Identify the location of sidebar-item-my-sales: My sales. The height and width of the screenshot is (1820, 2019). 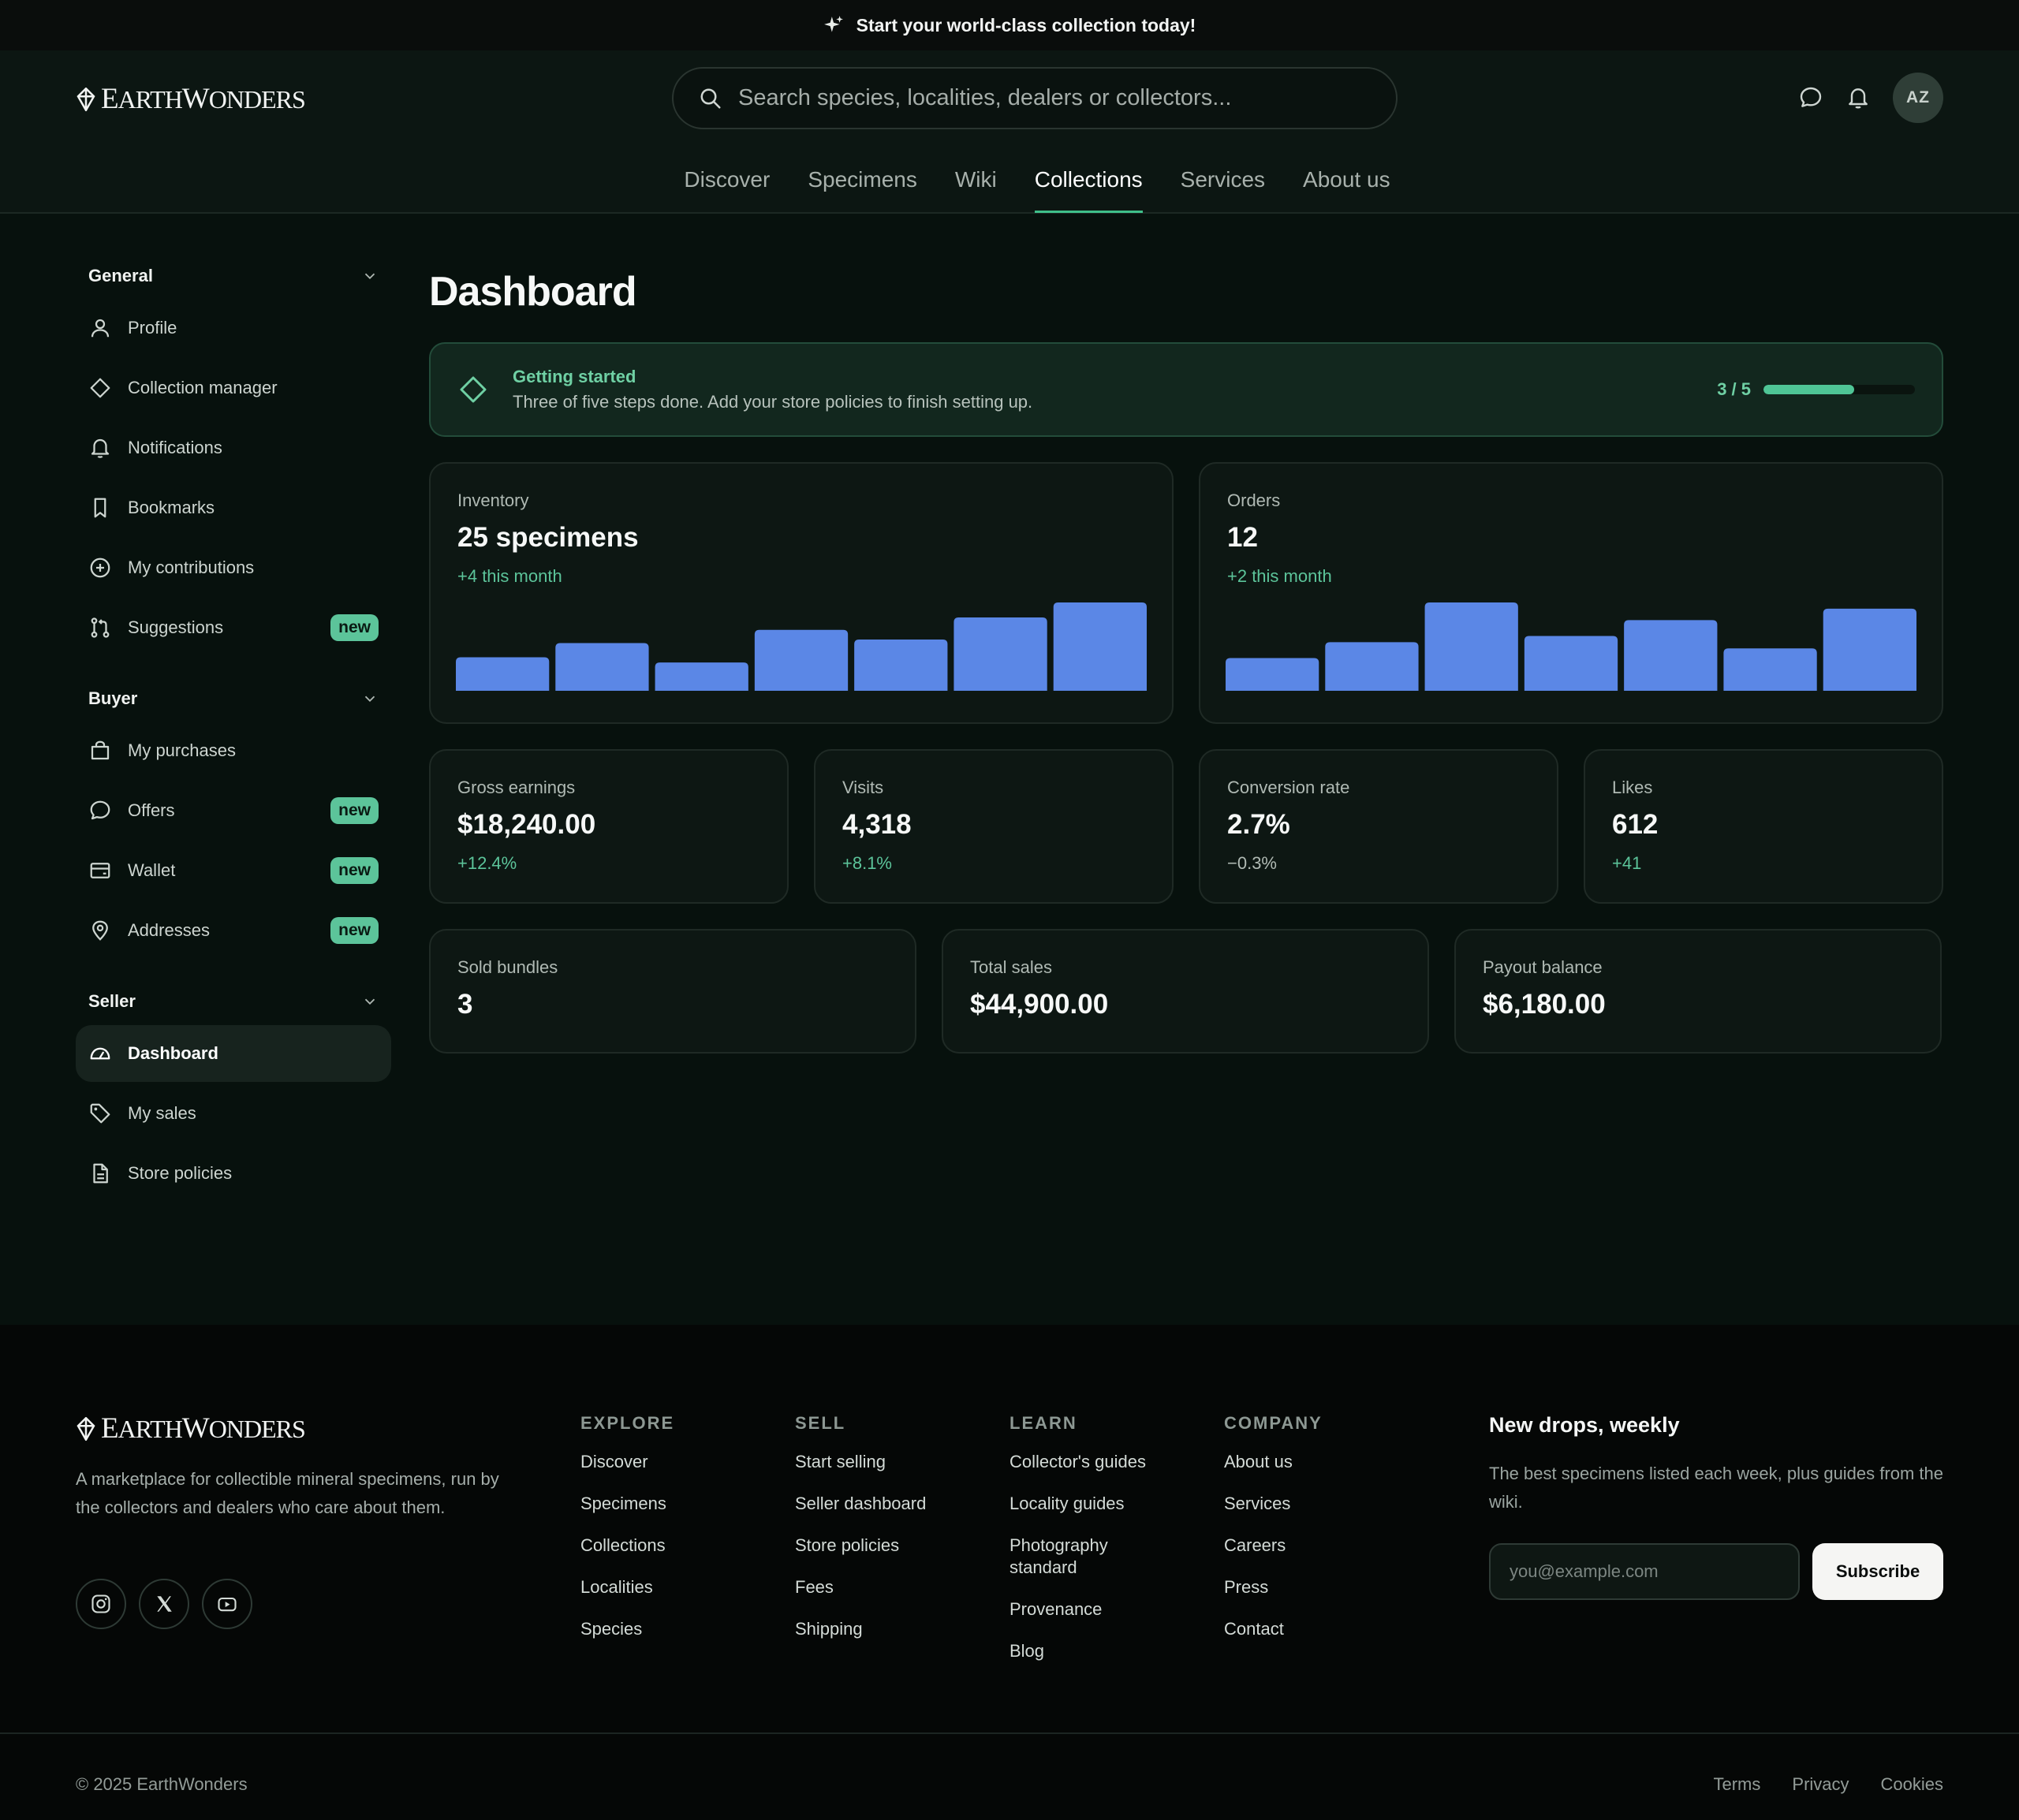
(233, 1113).